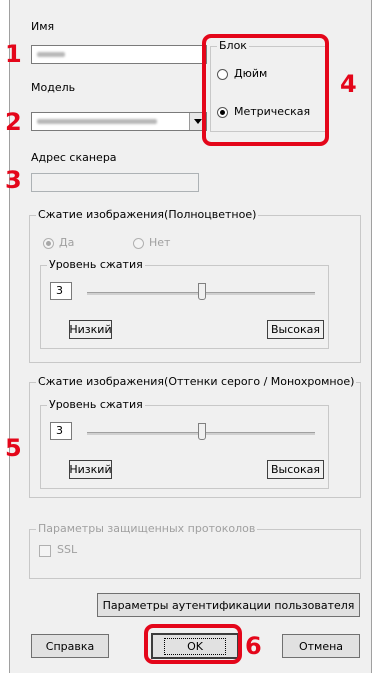 This screenshot has width=373, height=673. I want to click on help-button: Справка, so click(70, 646).